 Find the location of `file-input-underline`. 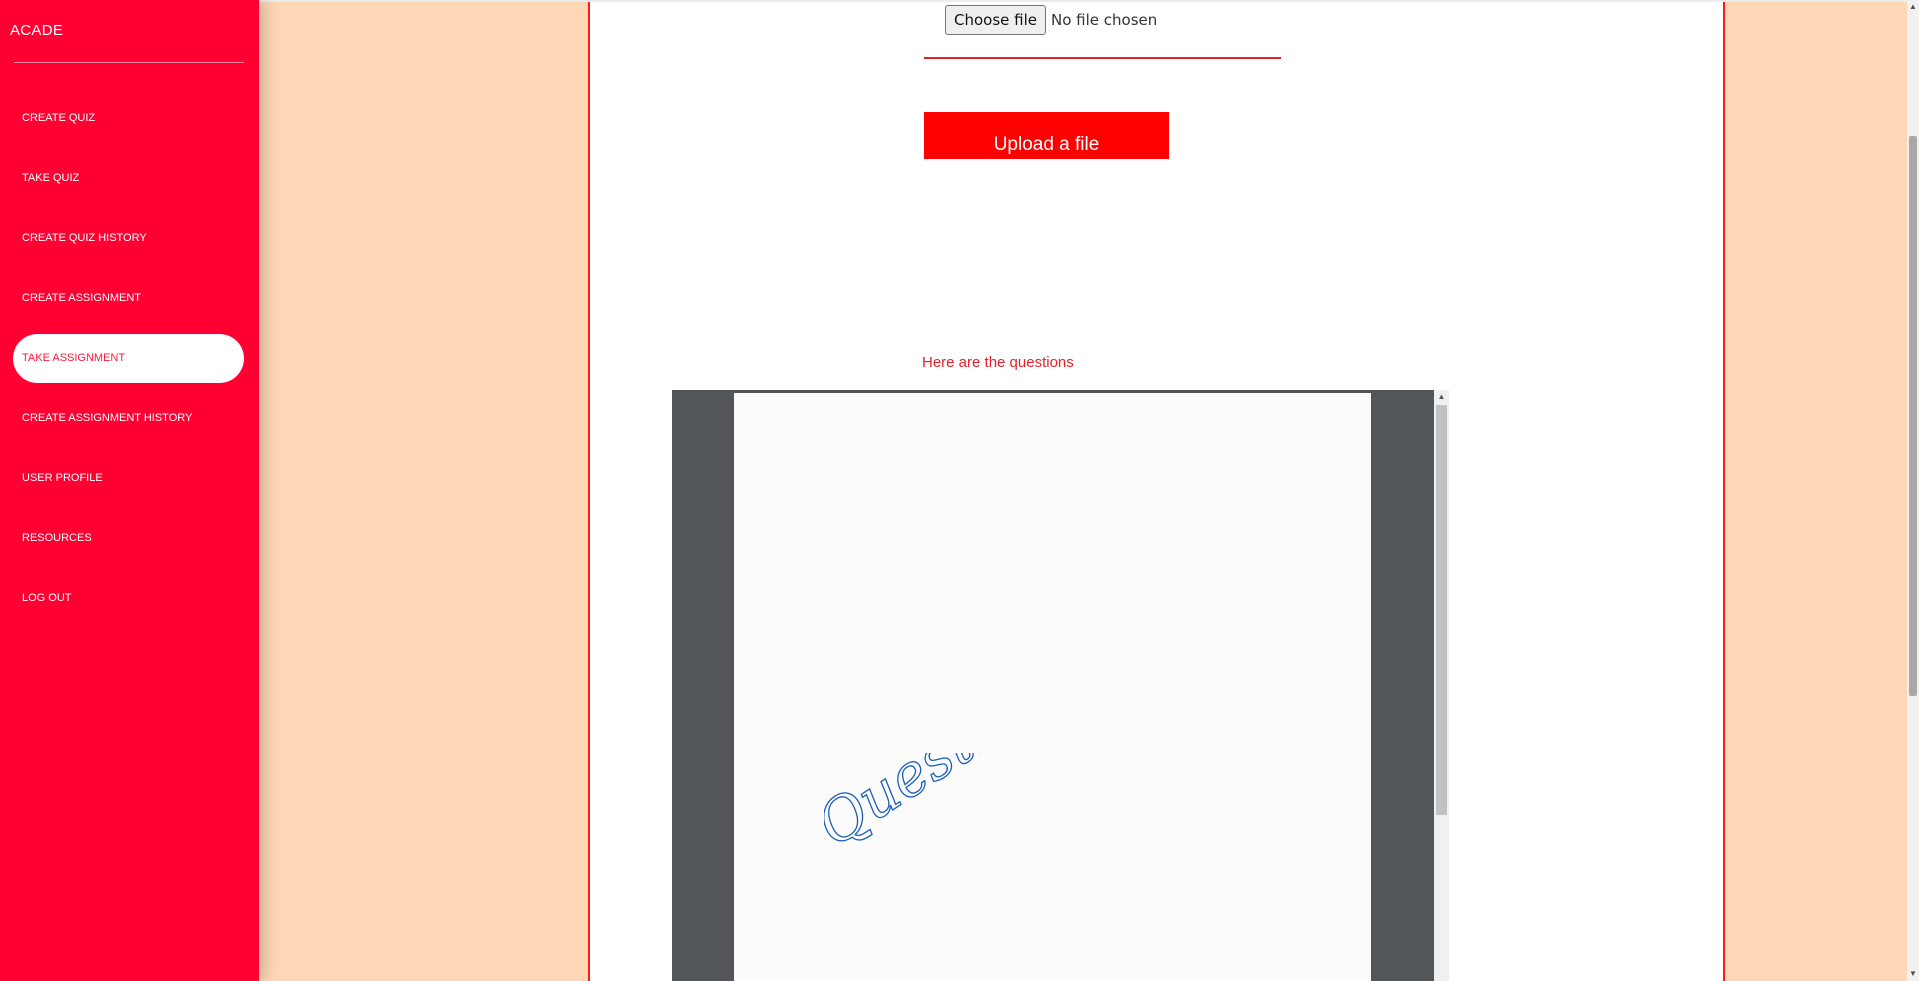

file-input-underline is located at coordinates (1102, 58).